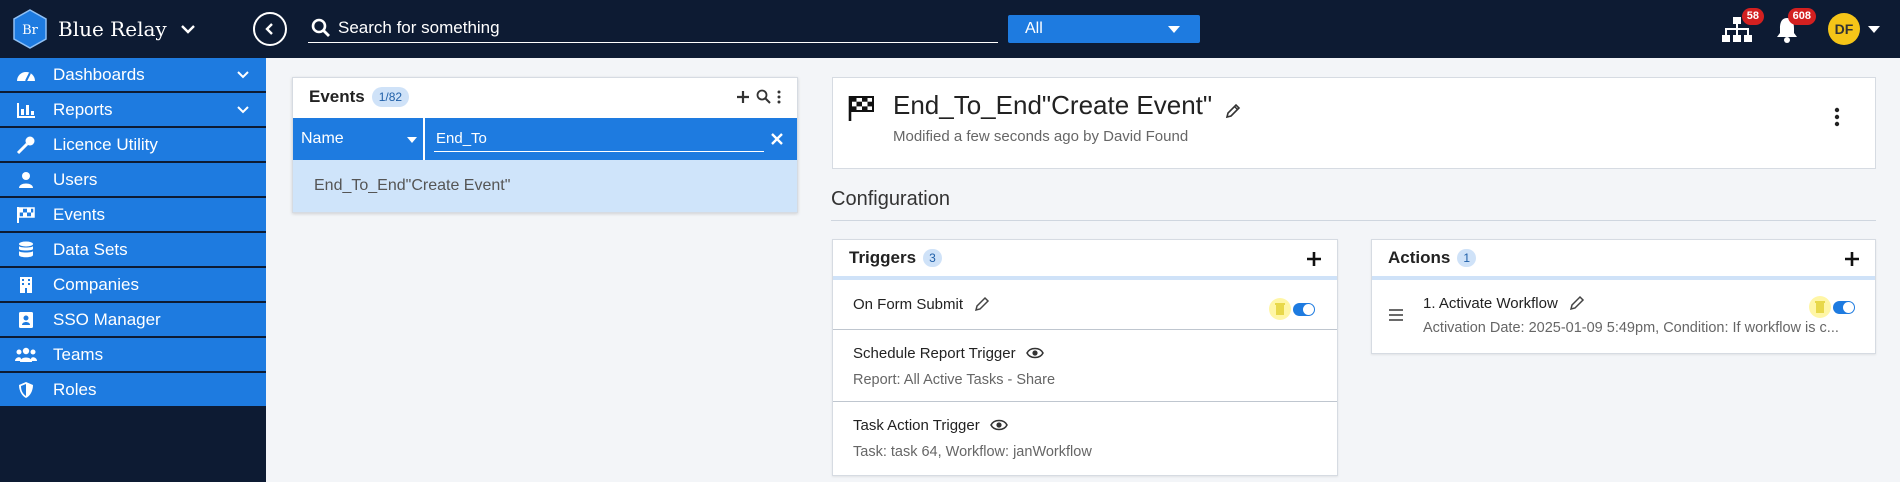 This screenshot has height=482, width=1900. I want to click on avatar: DF, so click(1844, 29).